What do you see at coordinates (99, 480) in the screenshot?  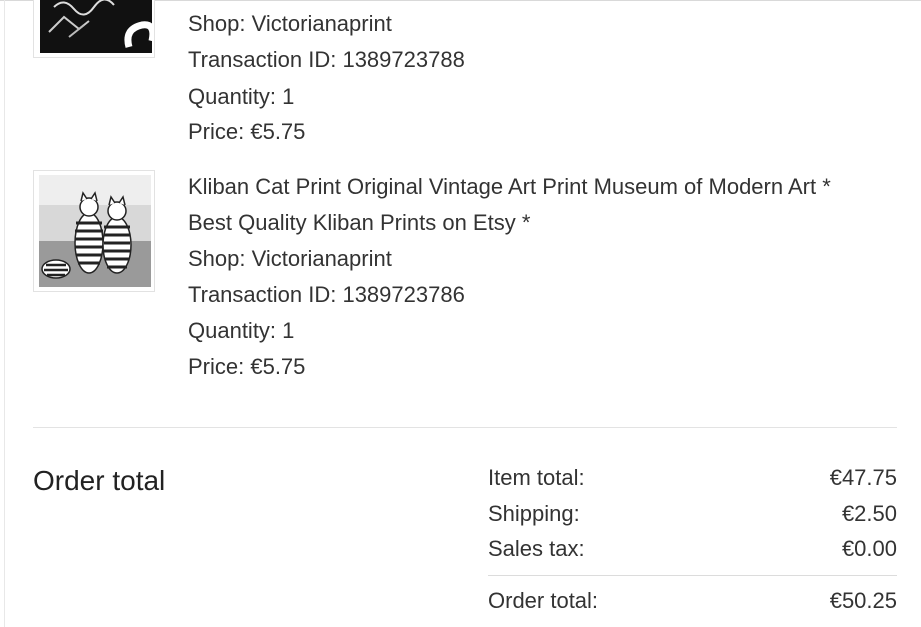 I see `order-total-heading: Order total` at bounding box center [99, 480].